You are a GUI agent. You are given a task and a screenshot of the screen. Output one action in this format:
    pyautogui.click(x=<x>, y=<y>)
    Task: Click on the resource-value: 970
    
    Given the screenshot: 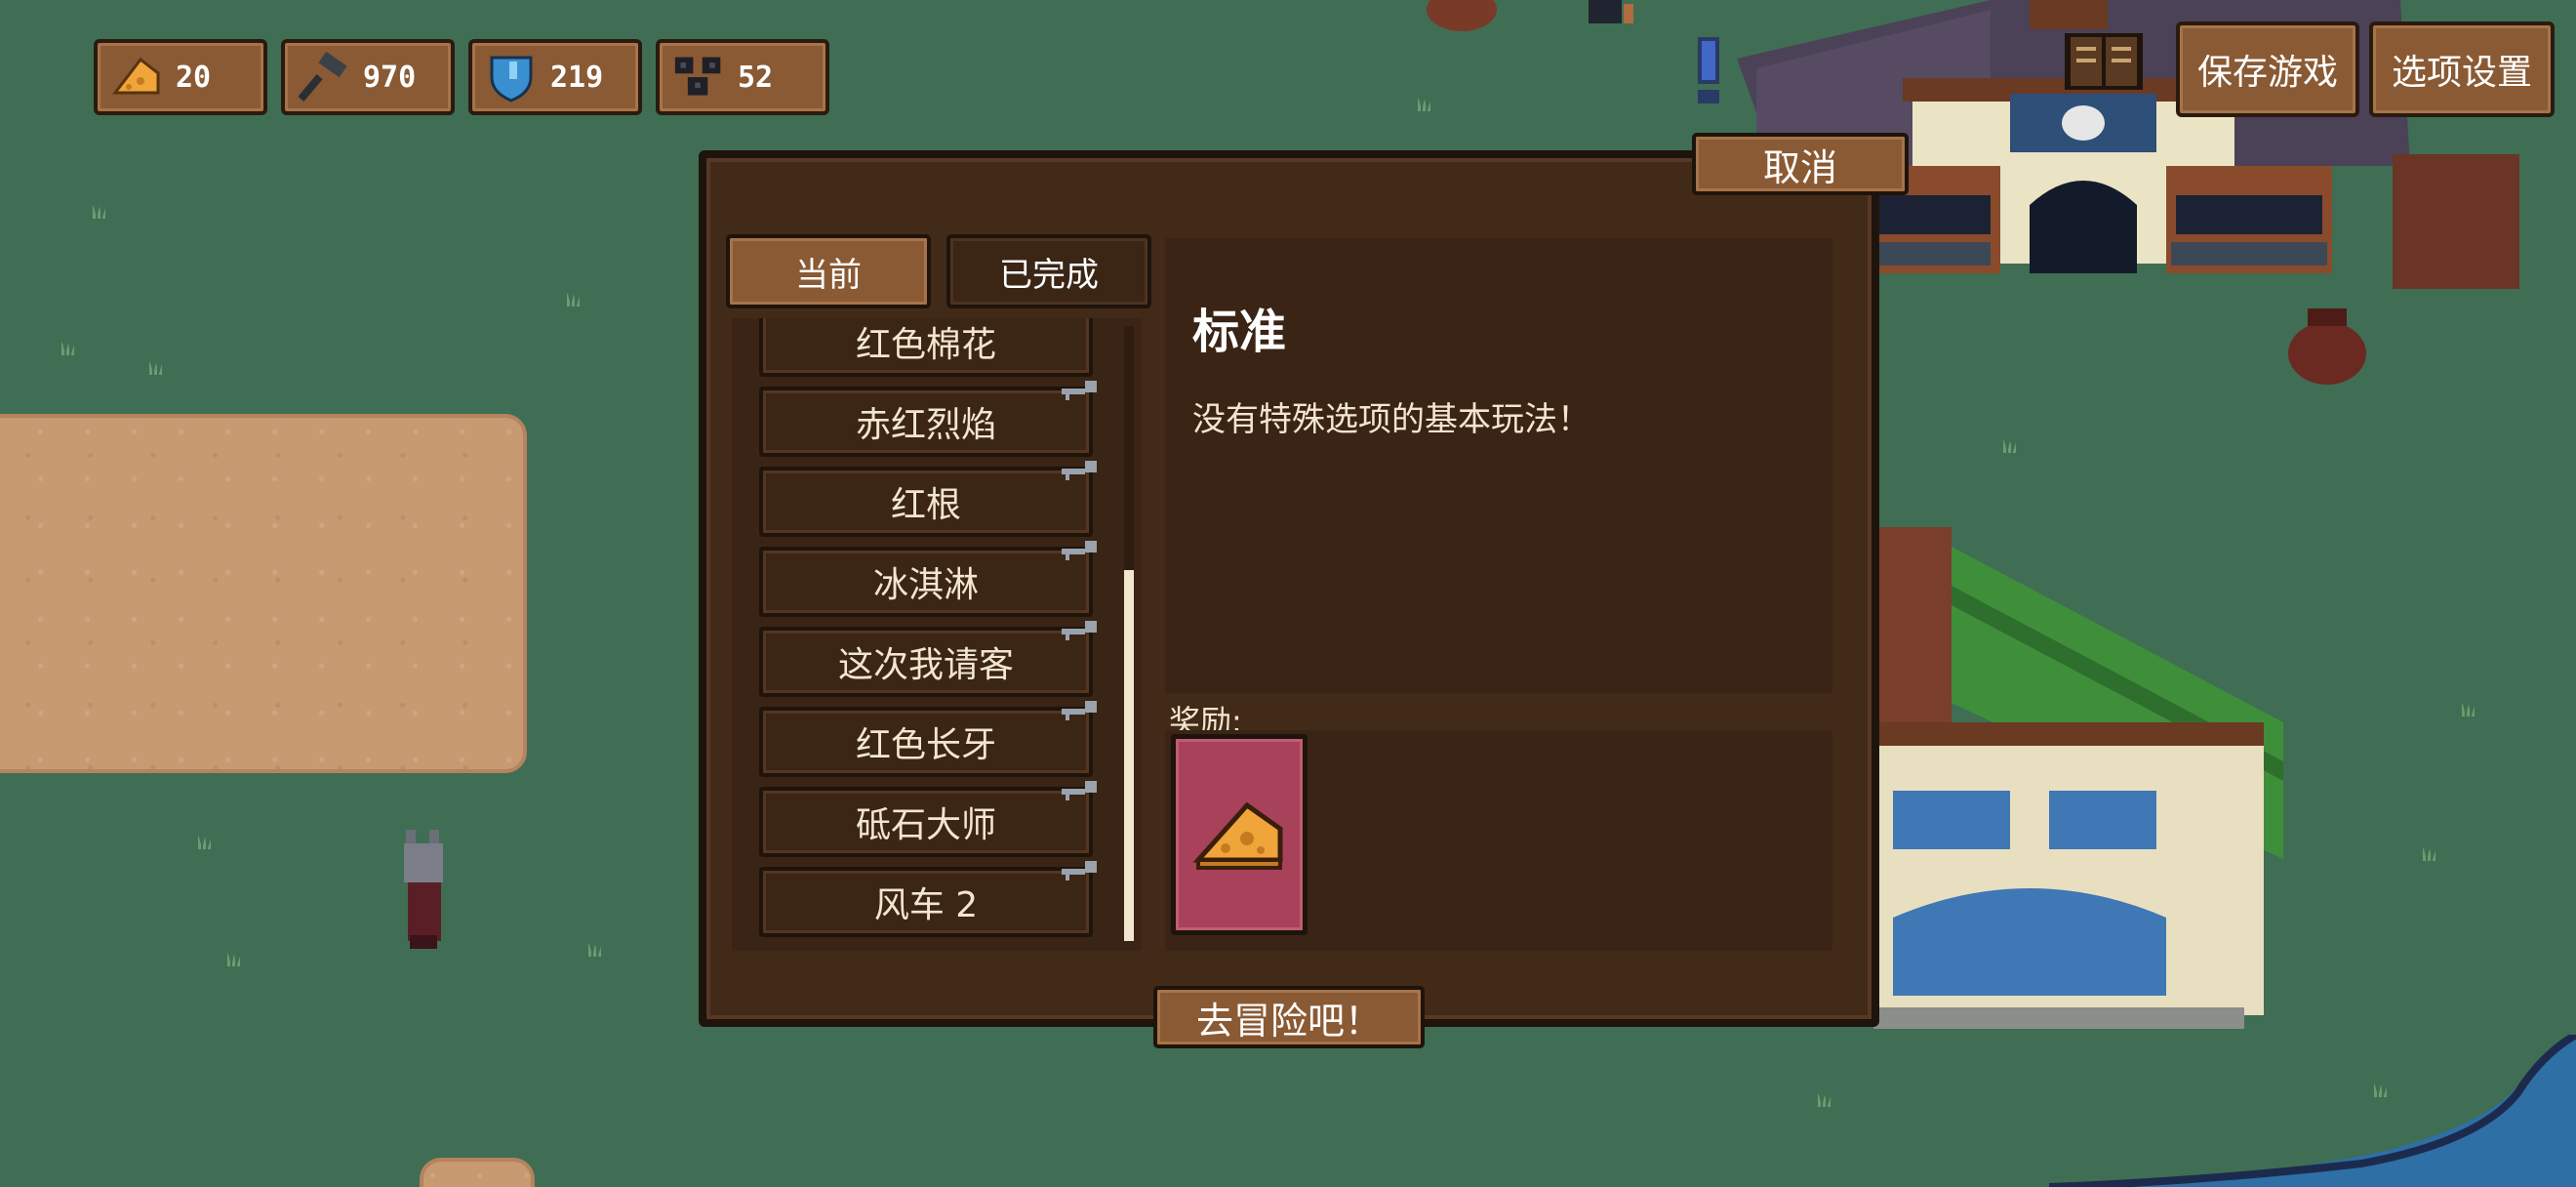 What is the action you would take?
    pyautogui.click(x=390, y=77)
    